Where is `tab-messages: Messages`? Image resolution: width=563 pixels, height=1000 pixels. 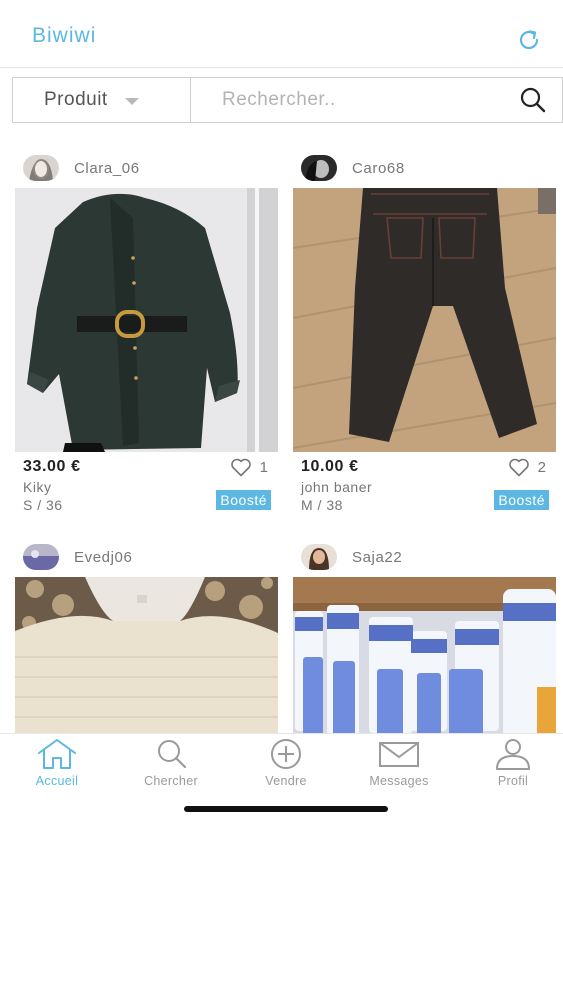
tab-messages: Messages is located at coordinates (399, 763).